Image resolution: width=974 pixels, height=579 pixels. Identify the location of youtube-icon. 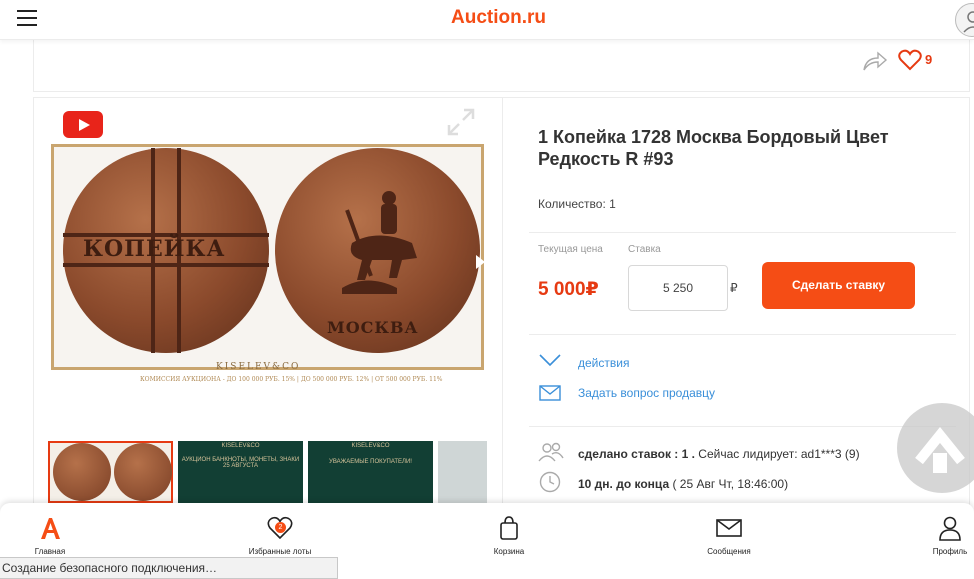
(83, 124).